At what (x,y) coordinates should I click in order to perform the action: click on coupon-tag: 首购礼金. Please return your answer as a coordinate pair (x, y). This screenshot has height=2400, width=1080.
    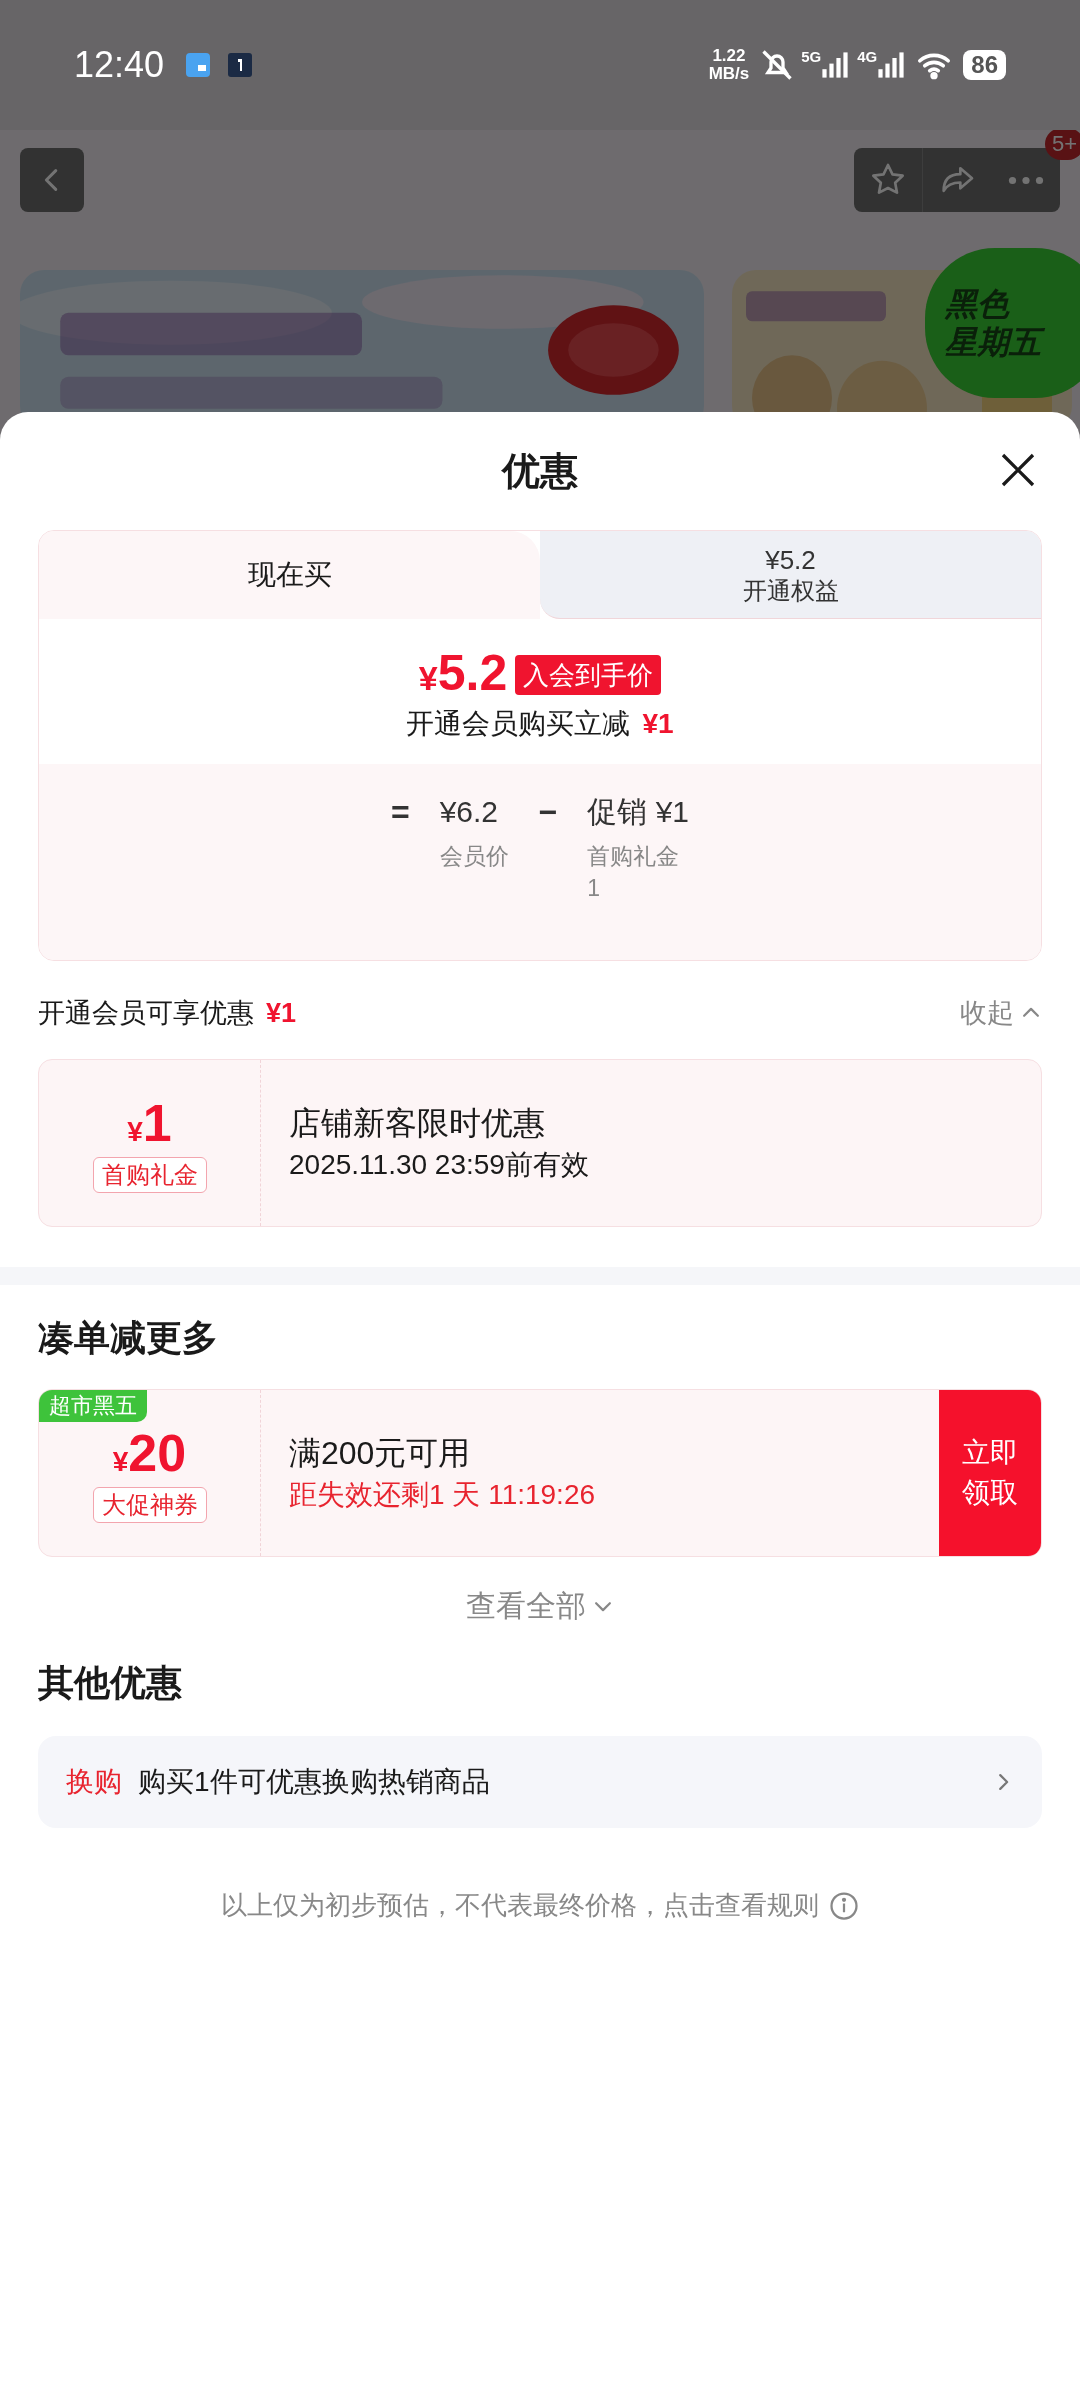
    Looking at the image, I should click on (149, 1175).